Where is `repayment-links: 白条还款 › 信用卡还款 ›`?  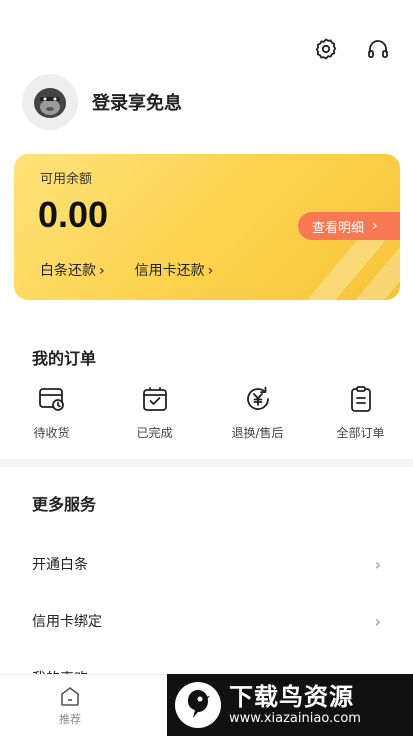 repayment-links: 白条还款 › 信用卡还款 › is located at coordinates (126, 270).